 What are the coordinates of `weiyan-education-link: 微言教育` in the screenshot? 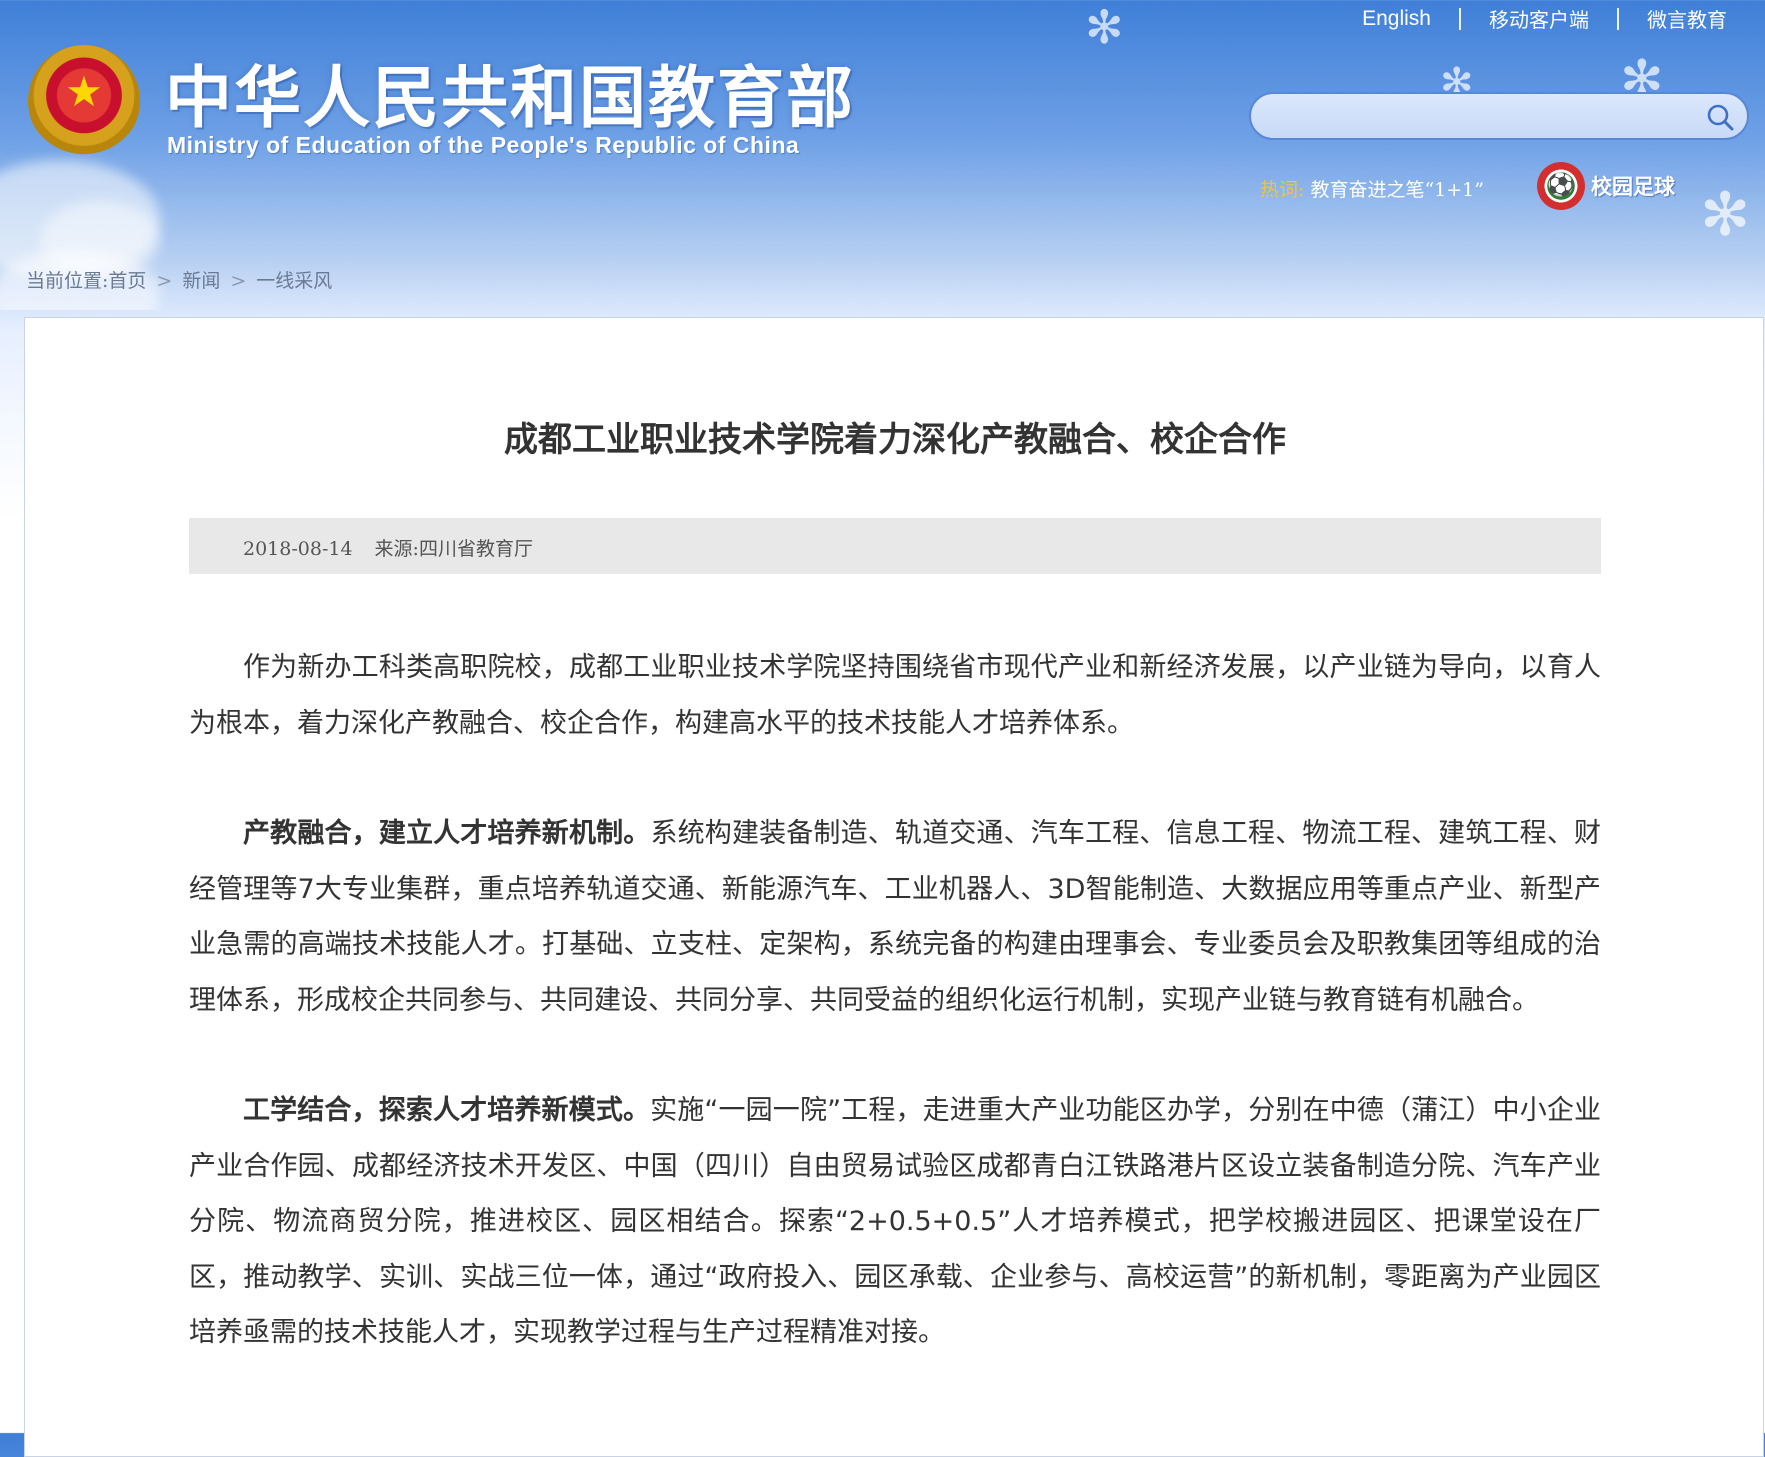 It's located at (1687, 18).